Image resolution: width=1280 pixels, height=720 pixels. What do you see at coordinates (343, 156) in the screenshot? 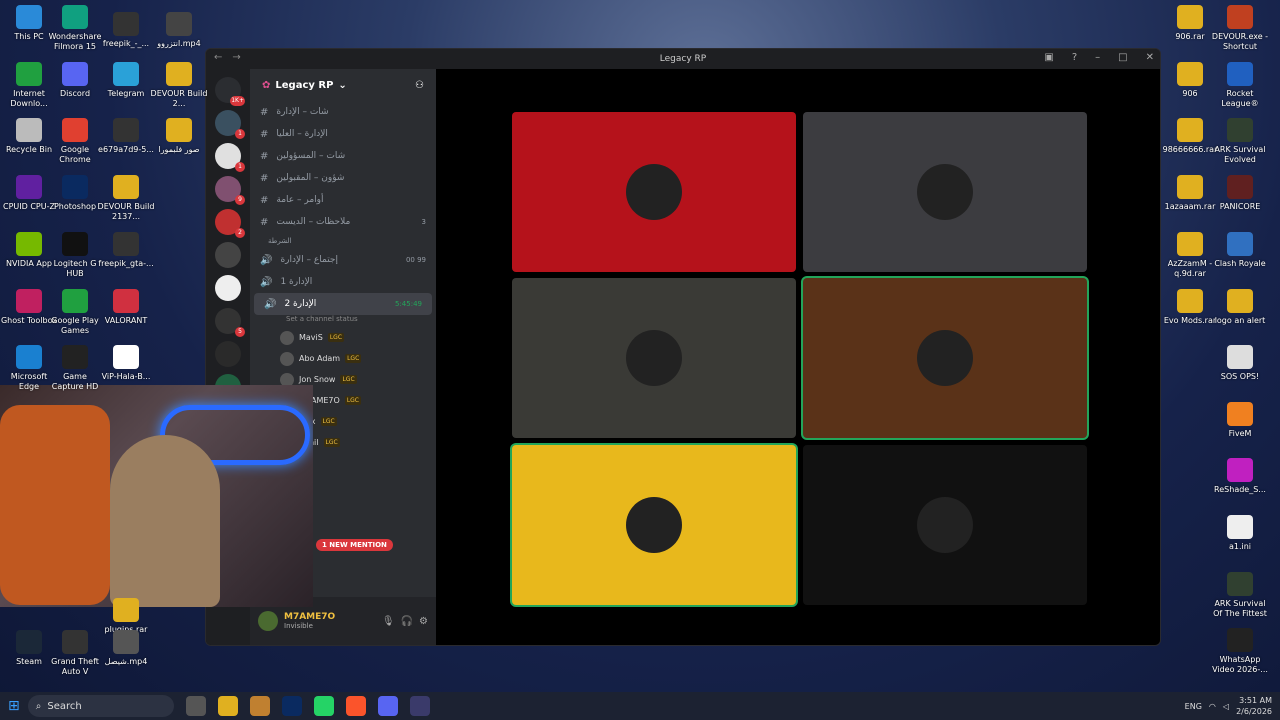
I see `channel-item: # شات – المسؤولين` at bounding box center [343, 156].